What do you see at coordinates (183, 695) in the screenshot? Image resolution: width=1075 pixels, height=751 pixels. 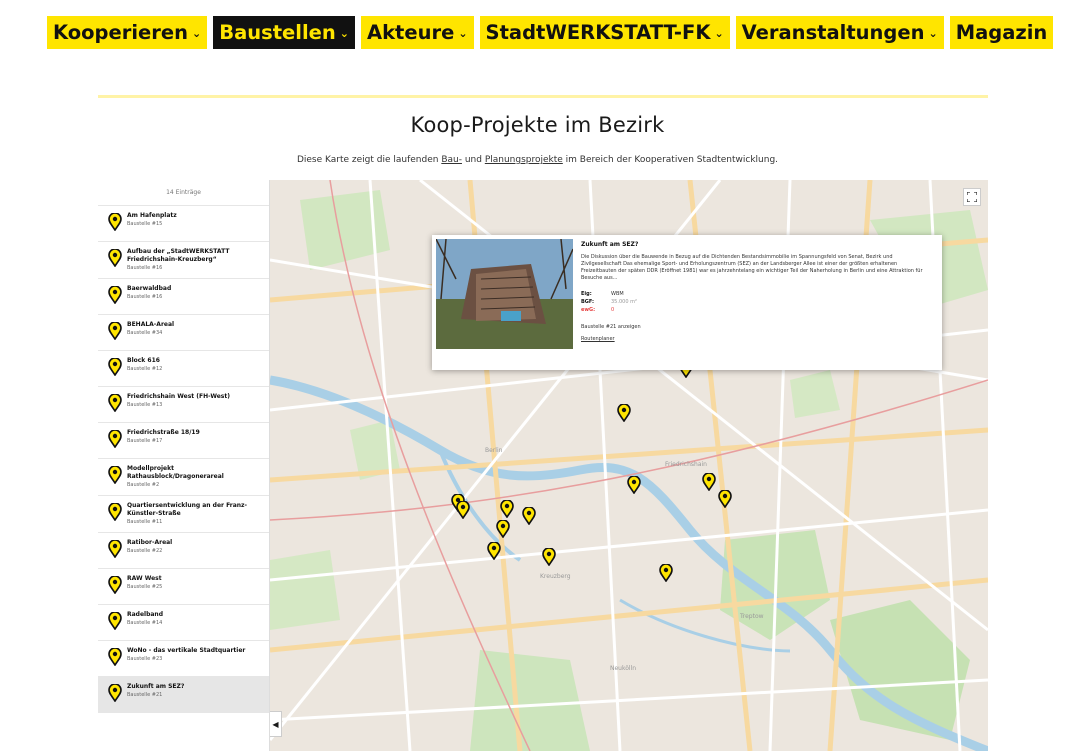 I see `list-item: Zukunft am SEZ? Baustelle #21` at bounding box center [183, 695].